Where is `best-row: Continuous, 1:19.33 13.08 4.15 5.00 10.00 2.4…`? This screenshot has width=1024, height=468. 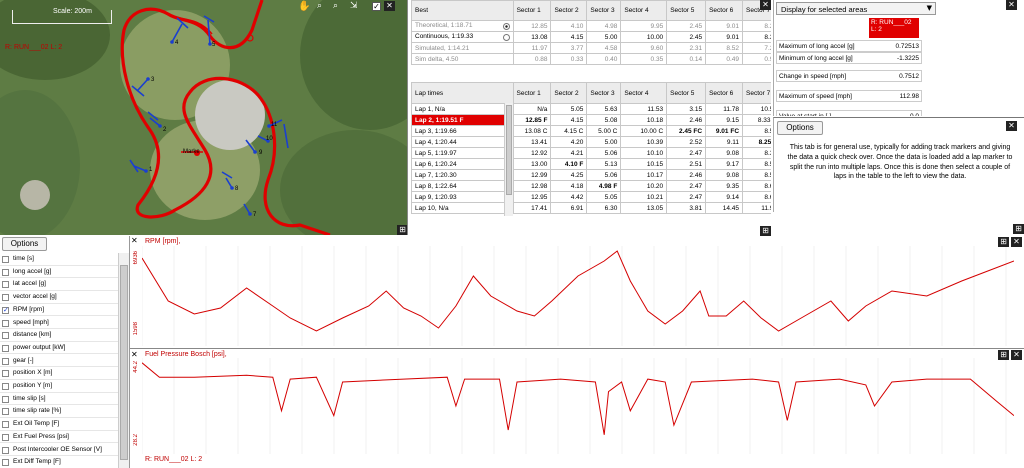
best-row: Continuous, 1:19.33 13.08 4.15 5.00 10.00 2.4… is located at coordinates (591, 37).